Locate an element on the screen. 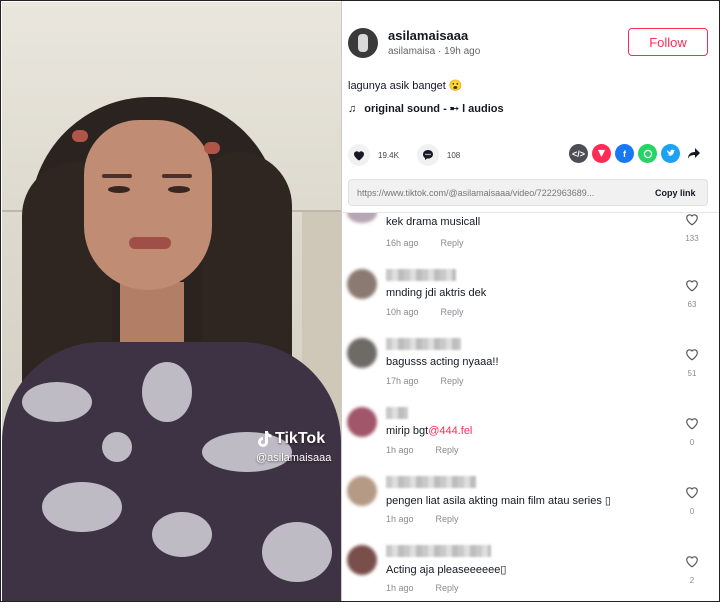 The image size is (720, 602). like-count: 19.4K is located at coordinates (388, 155).